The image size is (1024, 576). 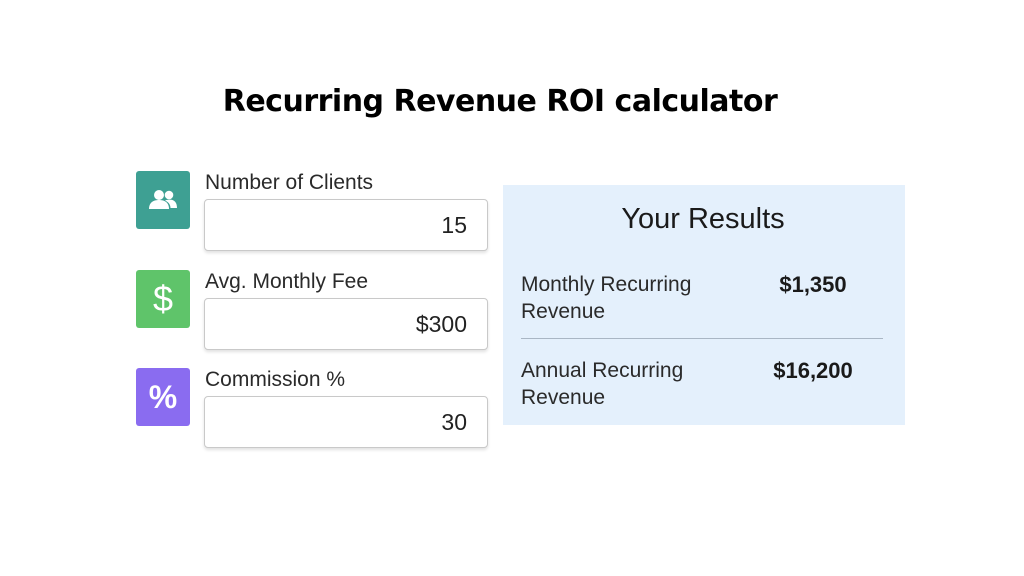 What do you see at coordinates (346, 324) in the screenshot?
I see `monthly-fee-input: $300` at bounding box center [346, 324].